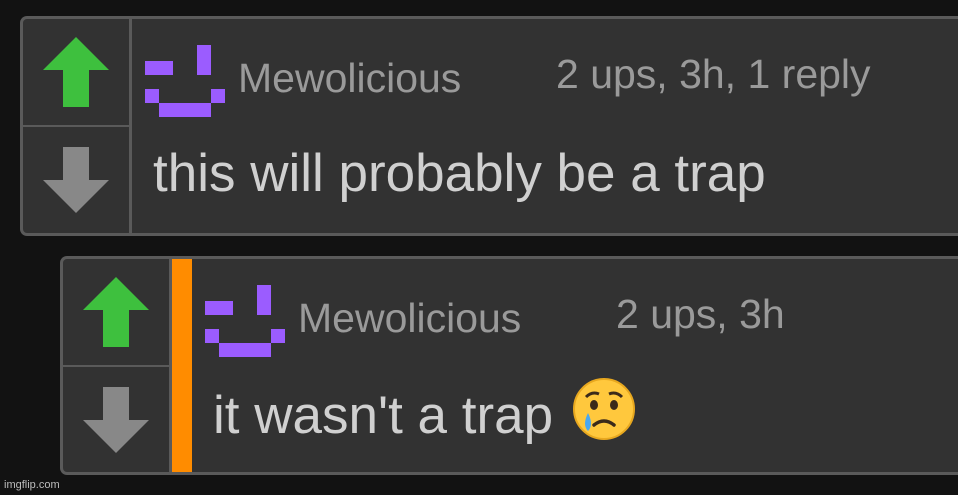 The image size is (958, 495). Describe the element at coordinates (459, 173) in the screenshot. I see `comment-text: this will probably be a trap` at that location.